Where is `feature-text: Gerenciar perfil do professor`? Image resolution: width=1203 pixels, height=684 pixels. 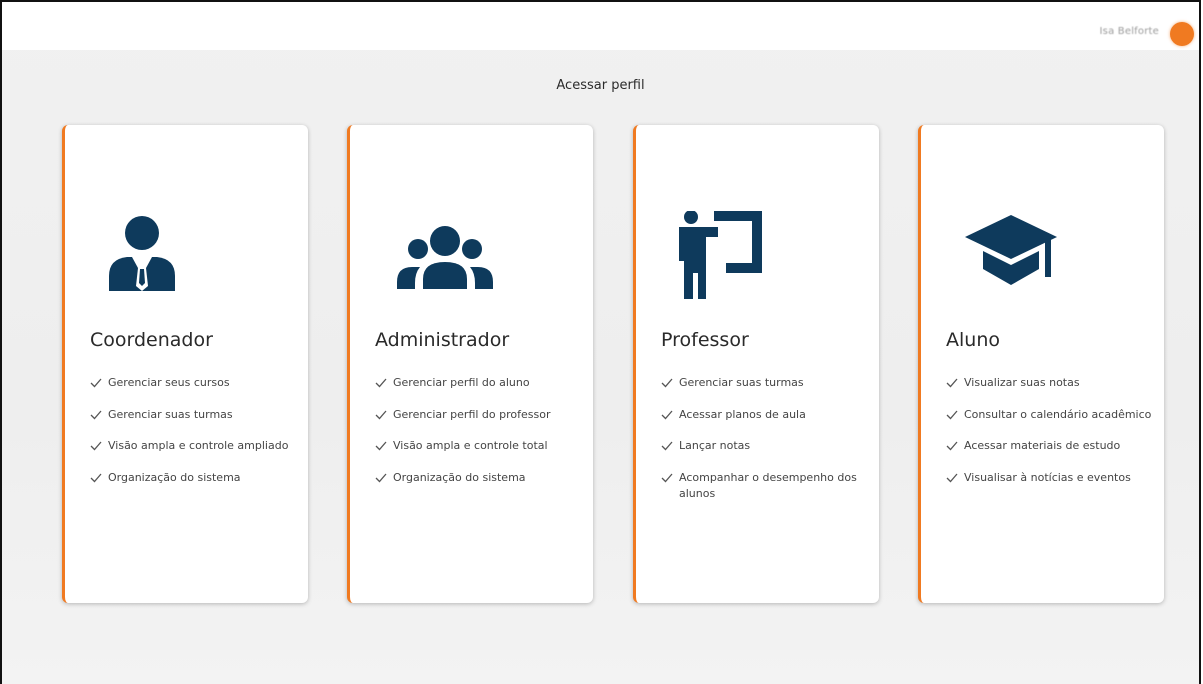 feature-text: Gerenciar perfil do professor is located at coordinates (472, 414).